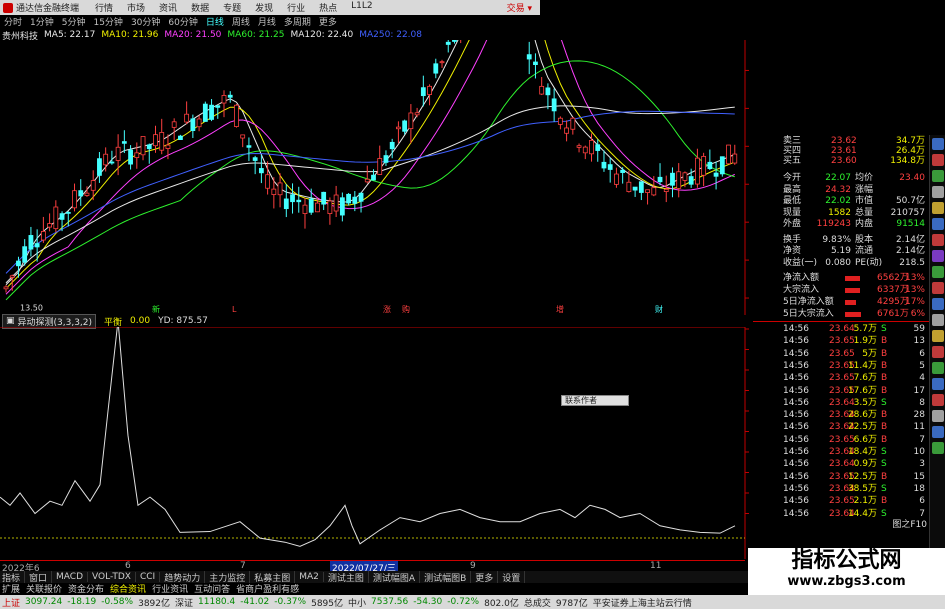  Describe the element at coordinates (852, 278) in the screenshot. I see `flow-bar` at that location.